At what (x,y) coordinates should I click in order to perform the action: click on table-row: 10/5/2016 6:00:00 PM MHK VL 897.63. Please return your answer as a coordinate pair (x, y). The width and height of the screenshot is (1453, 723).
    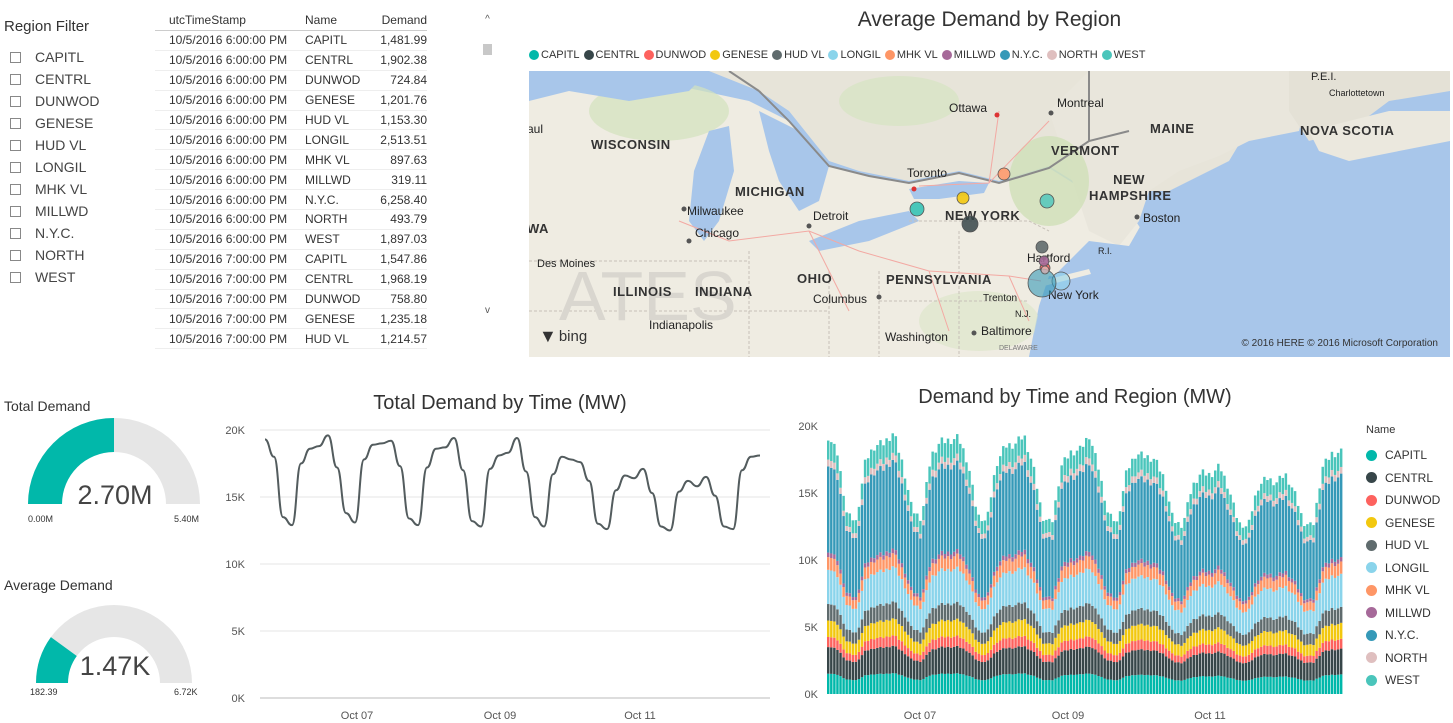
    Looking at the image, I should click on (291, 160).